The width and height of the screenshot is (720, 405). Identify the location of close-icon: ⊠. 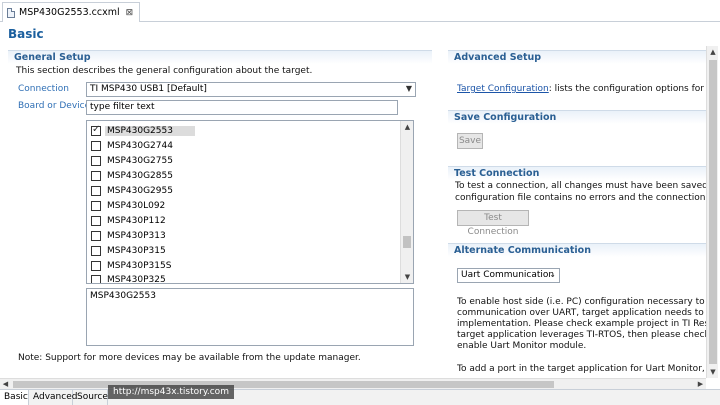
(130, 13).